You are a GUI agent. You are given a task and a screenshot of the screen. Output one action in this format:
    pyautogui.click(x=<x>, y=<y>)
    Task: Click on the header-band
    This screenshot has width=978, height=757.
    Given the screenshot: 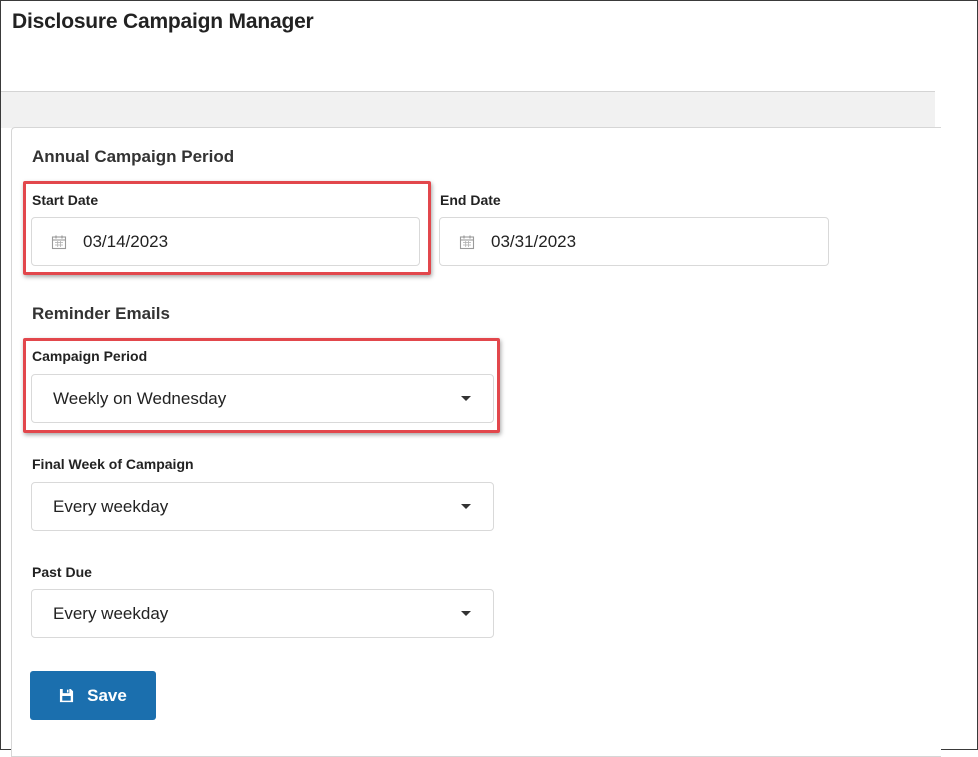 What is the action you would take?
    pyautogui.click(x=468, y=110)
    